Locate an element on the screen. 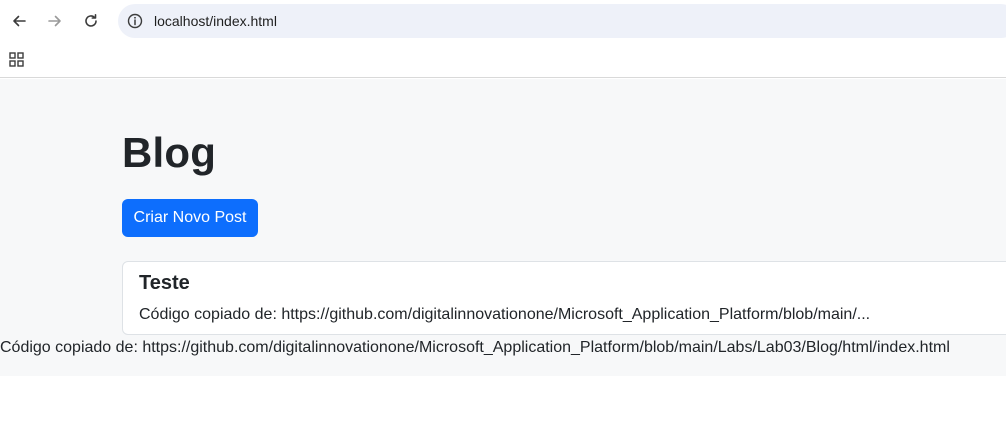  address-bar: localhost/index.html is located at coordinates (562, 21).